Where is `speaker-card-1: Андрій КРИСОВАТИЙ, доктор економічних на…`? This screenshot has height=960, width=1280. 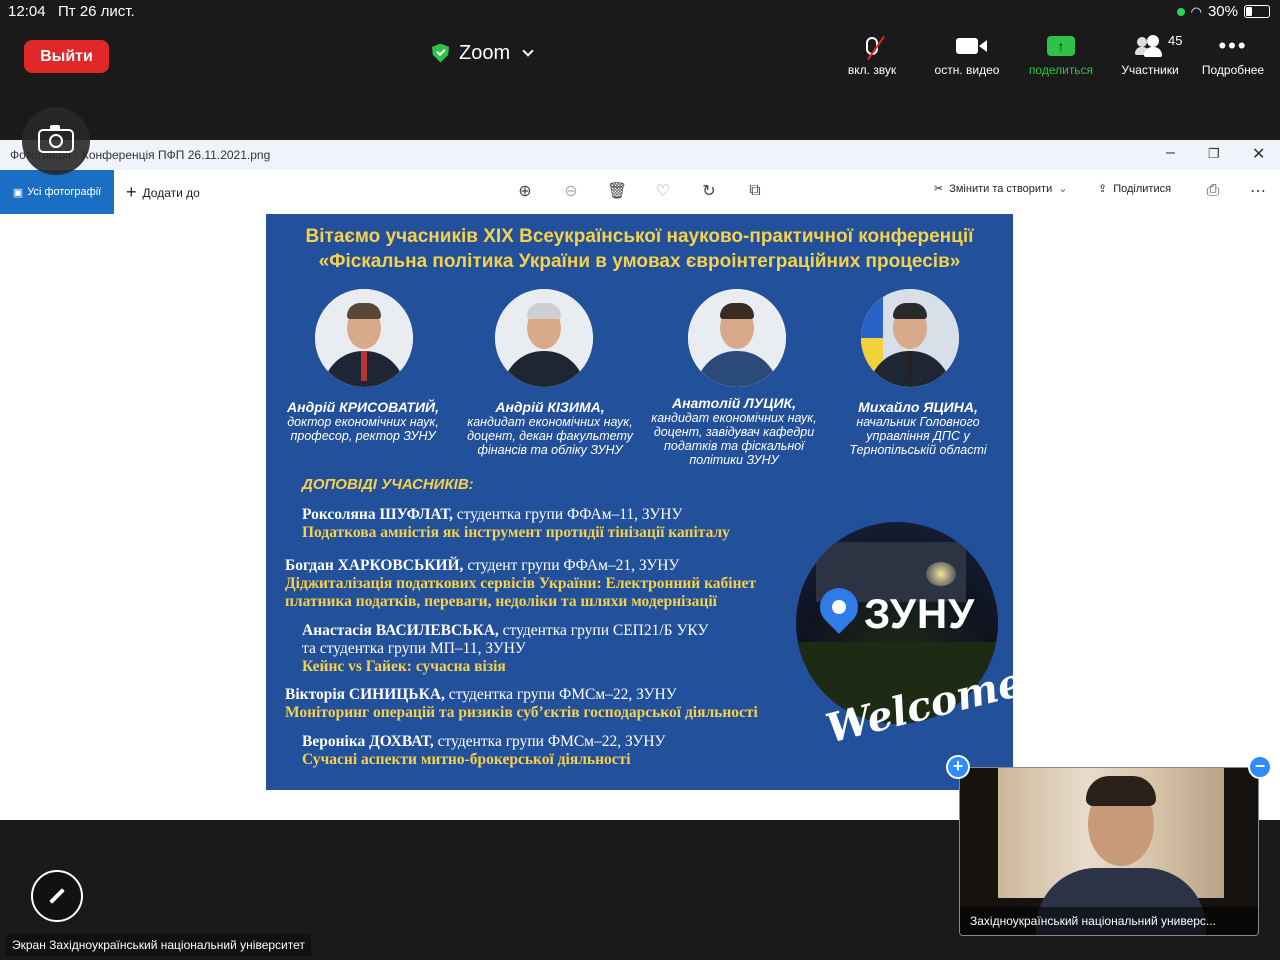 speaker-card-1: Андрій КРИСОВАТИЙ, доктор економічних на… is located at coordinates (363, 421).